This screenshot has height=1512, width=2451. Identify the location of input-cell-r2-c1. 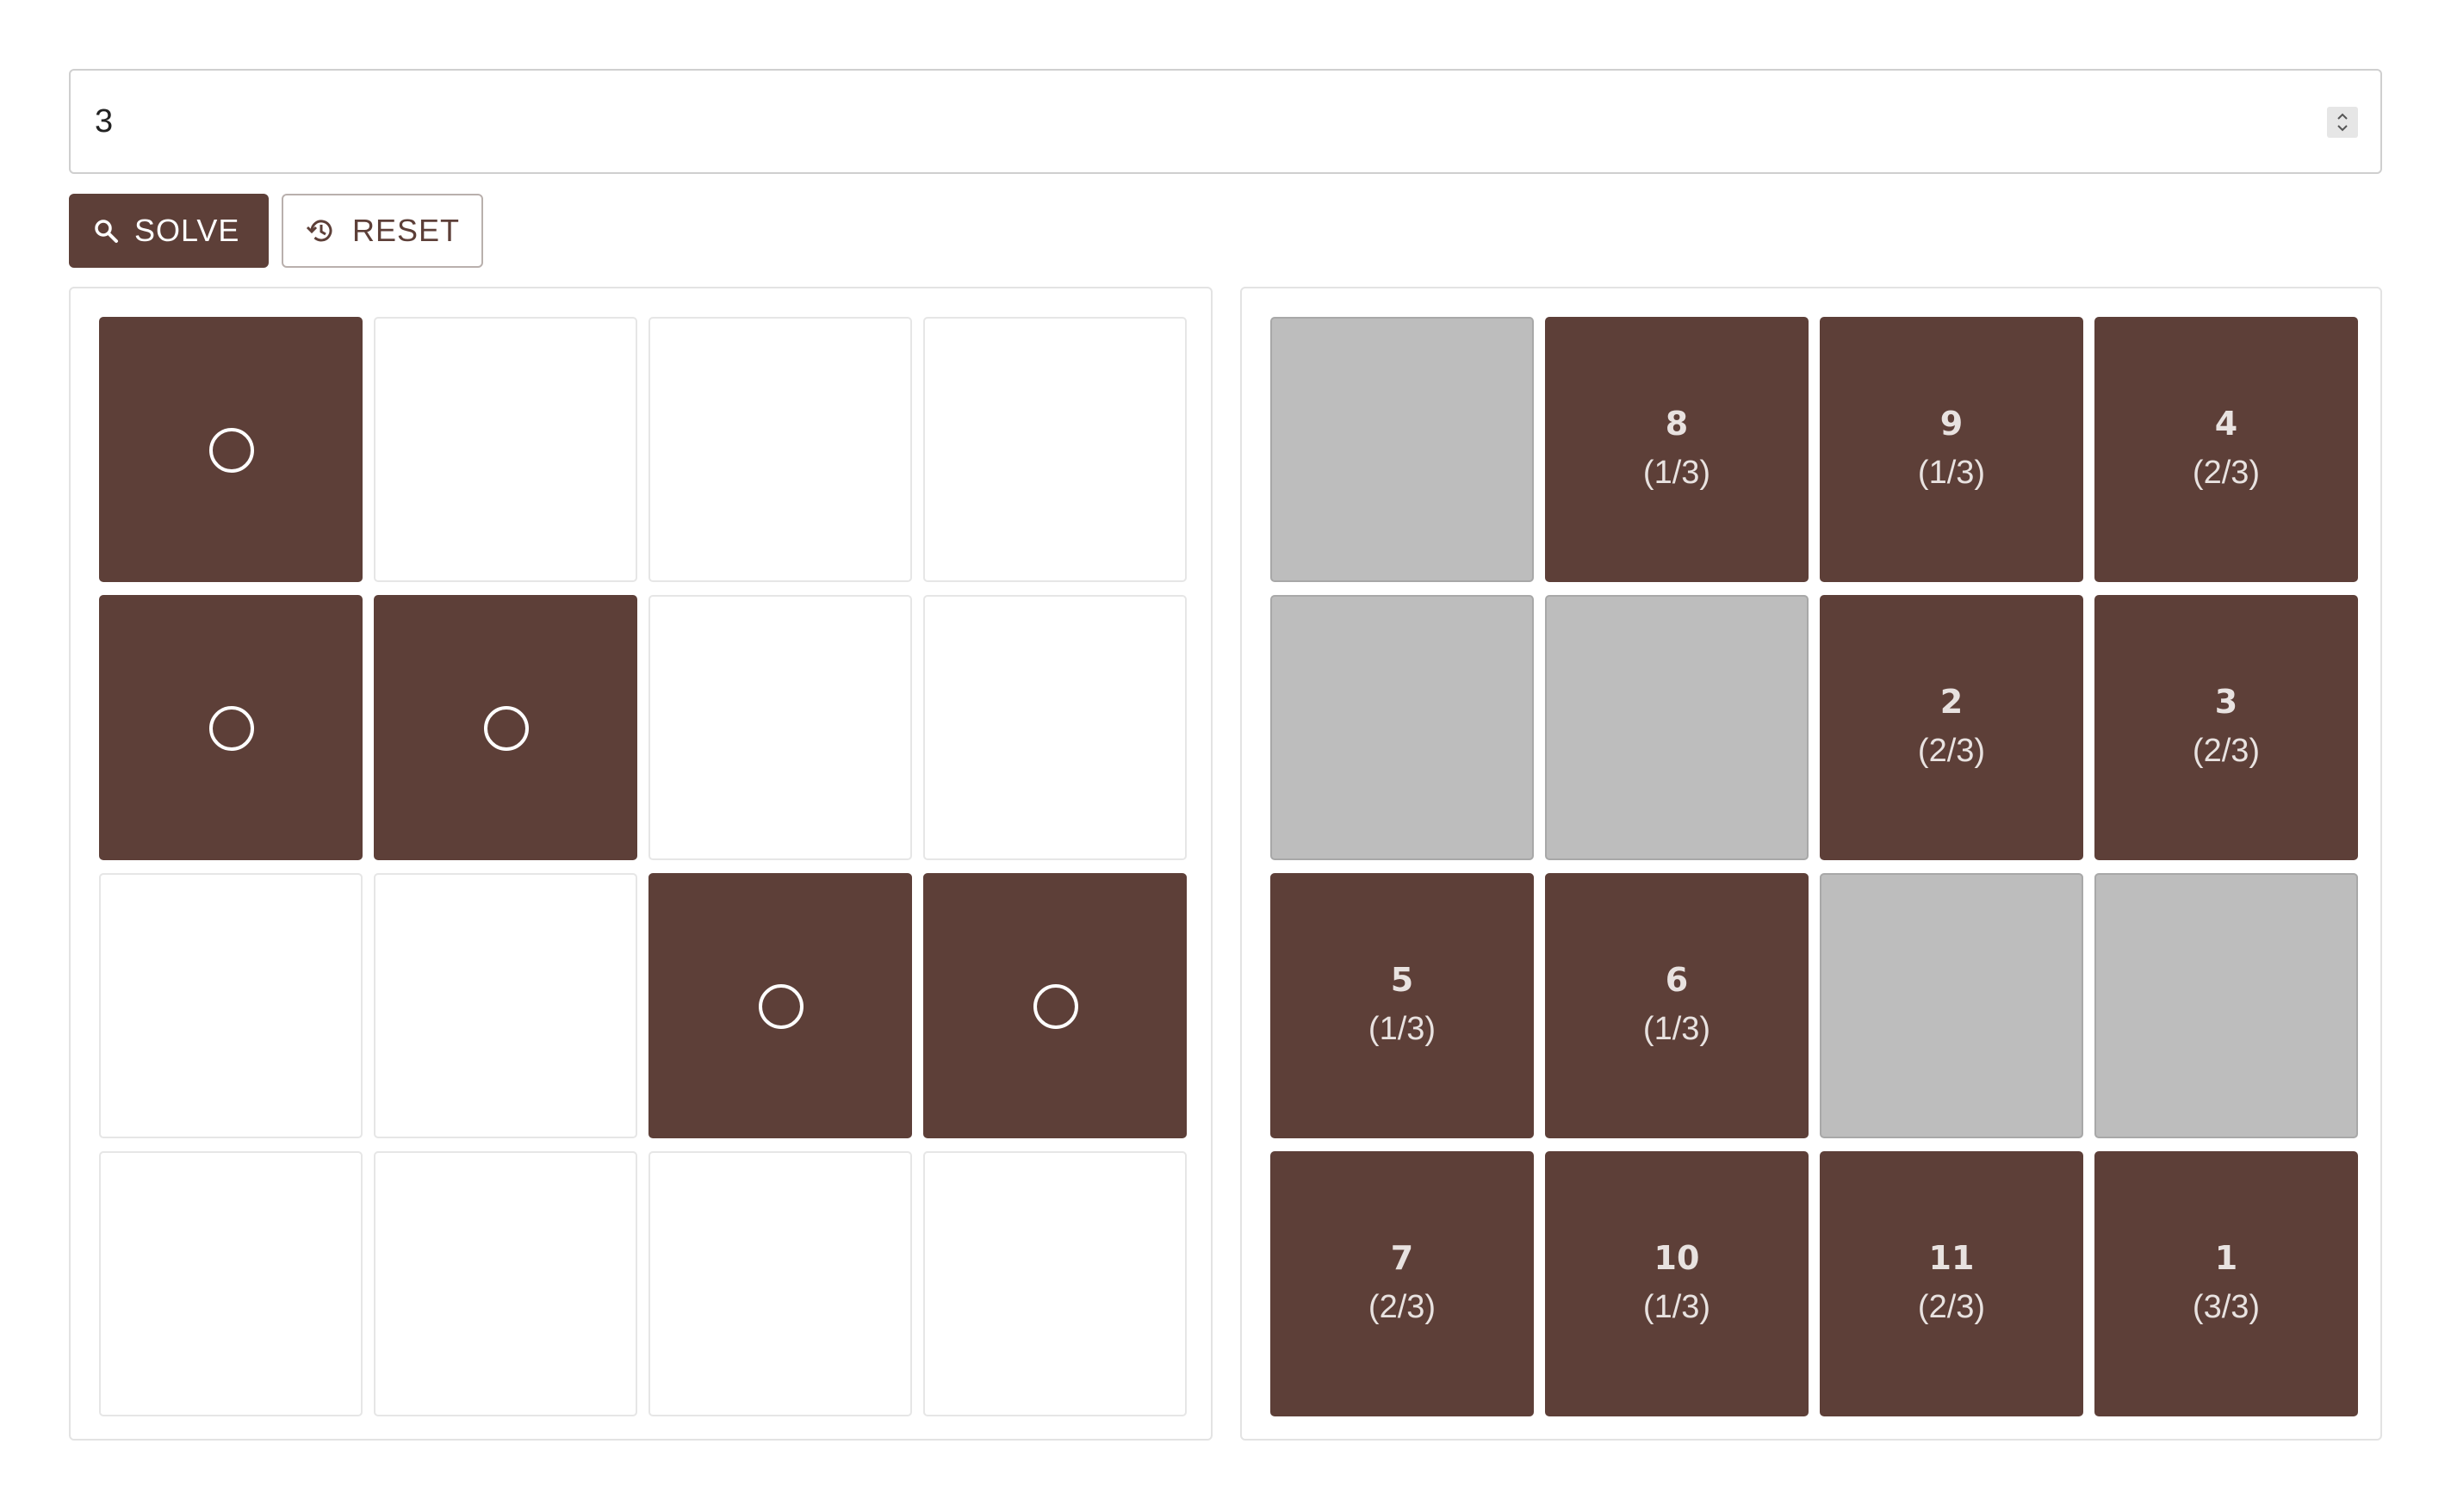
(231, 727).